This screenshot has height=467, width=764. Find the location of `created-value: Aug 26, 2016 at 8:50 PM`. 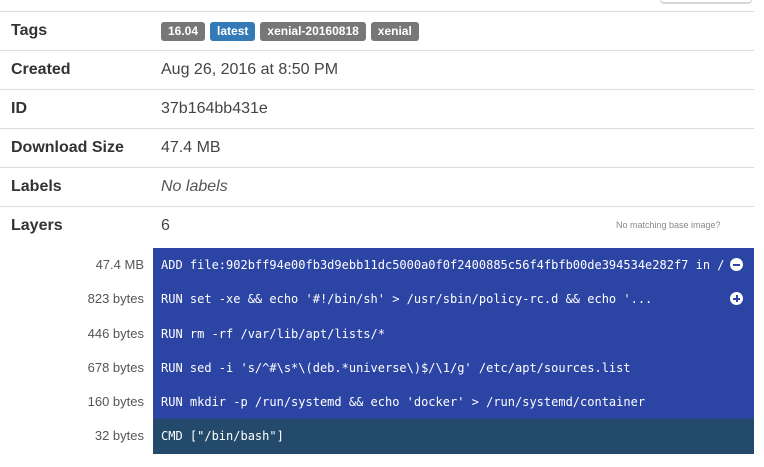

created-value: Aug 26, 2016 at 8:50 PM is located at coordinates (250, 69).